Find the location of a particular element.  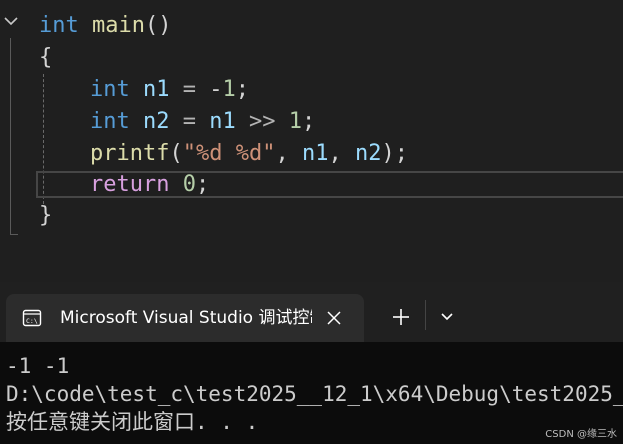

output-line: 按任意键关闭此窗口. . . is located at coordinates (132, 422).